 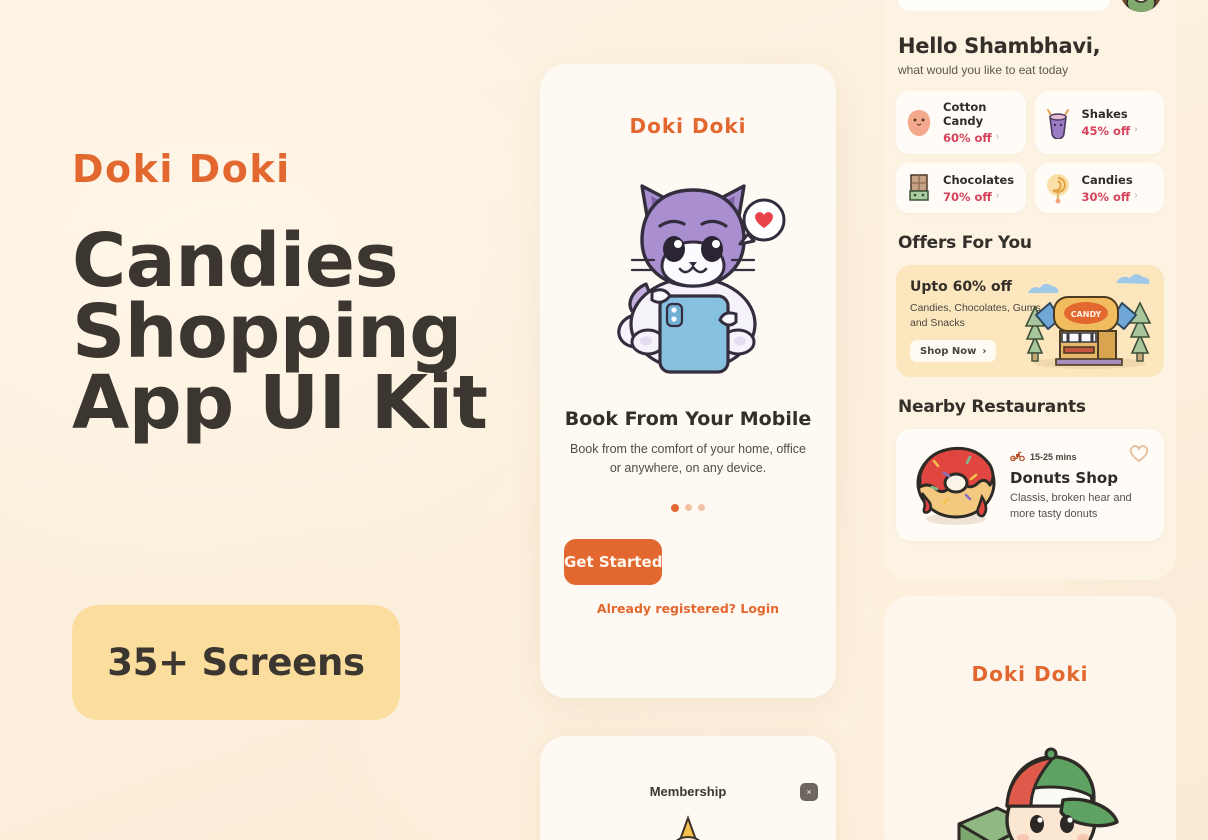 I want to click on onboarding-pagination, so click(x=688, y=507).